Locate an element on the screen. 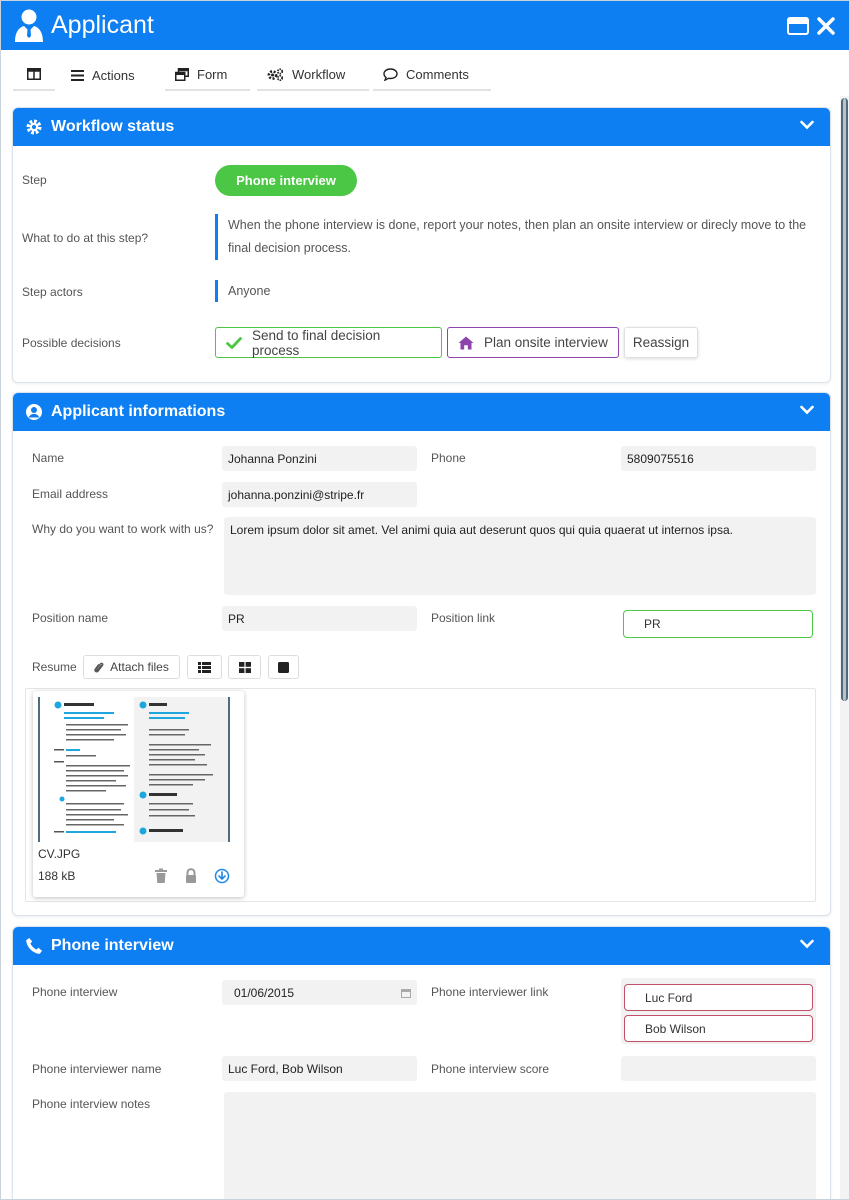 This screenshot has width=850, height=1200. gear-icon is located at coordinates (34, 127).